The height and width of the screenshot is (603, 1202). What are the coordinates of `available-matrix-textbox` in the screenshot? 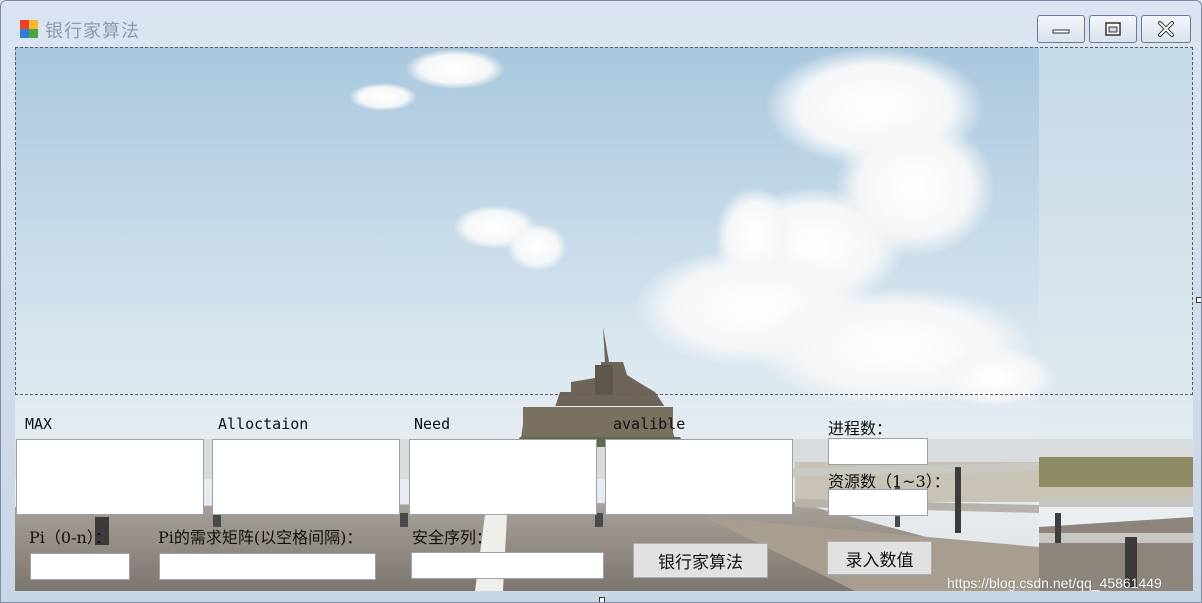 It's located at (699, 477).